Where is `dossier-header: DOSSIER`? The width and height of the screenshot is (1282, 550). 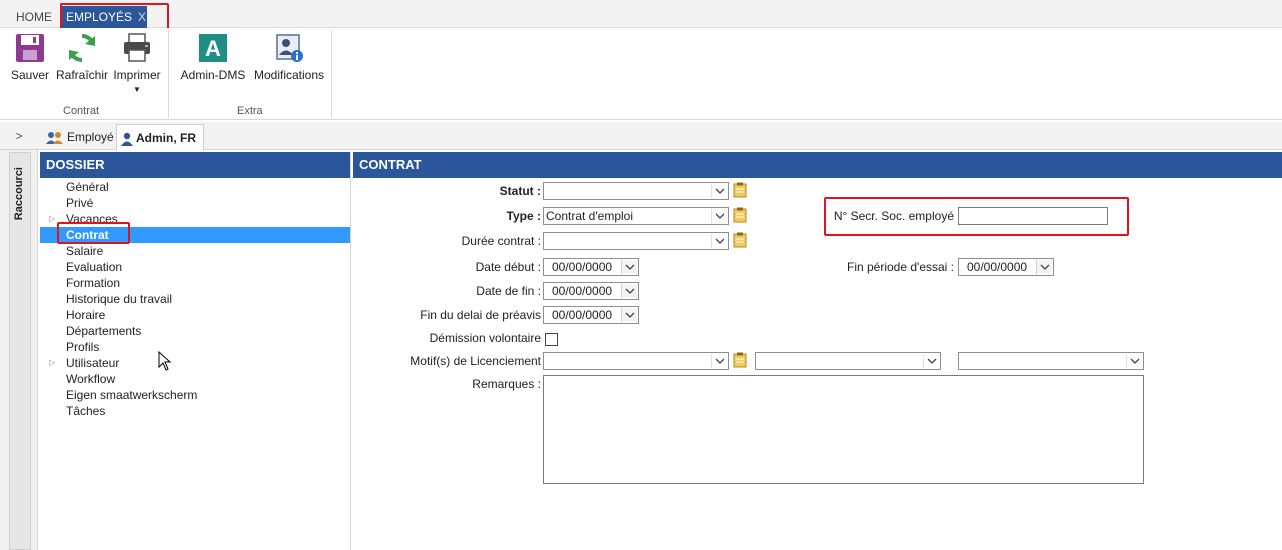
dossier-header: DOSSIER is located at coordinates (195, 165).